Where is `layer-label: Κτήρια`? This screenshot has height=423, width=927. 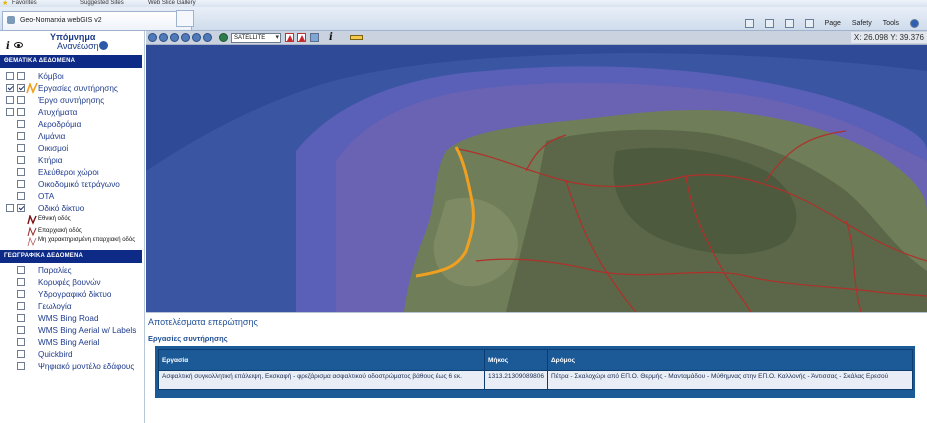 layer-label: Κτήρια is located at coordinates (50, 160).